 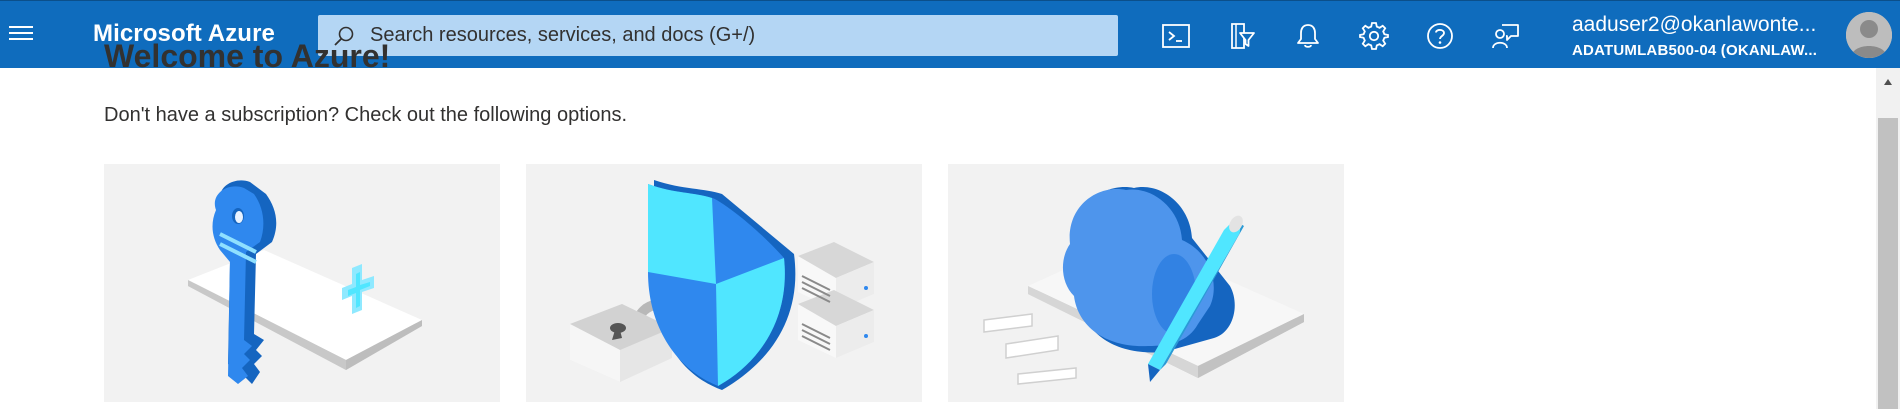 What do you see at coordinates (1888, 263) in the screenshot?
I see `scrollbar-thumb` at bounding box center [1888, 263].